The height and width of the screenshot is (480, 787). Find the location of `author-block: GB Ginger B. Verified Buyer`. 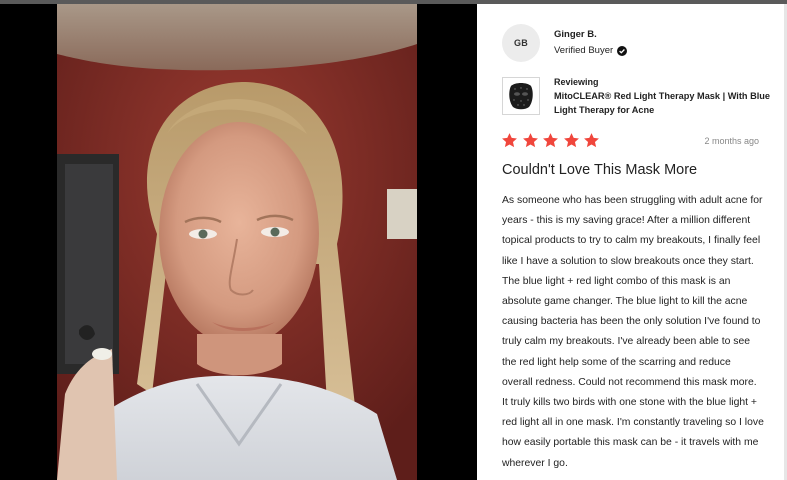

author-block: GB Ginger B. Verified Buyer is located at coordinates (565, 43).